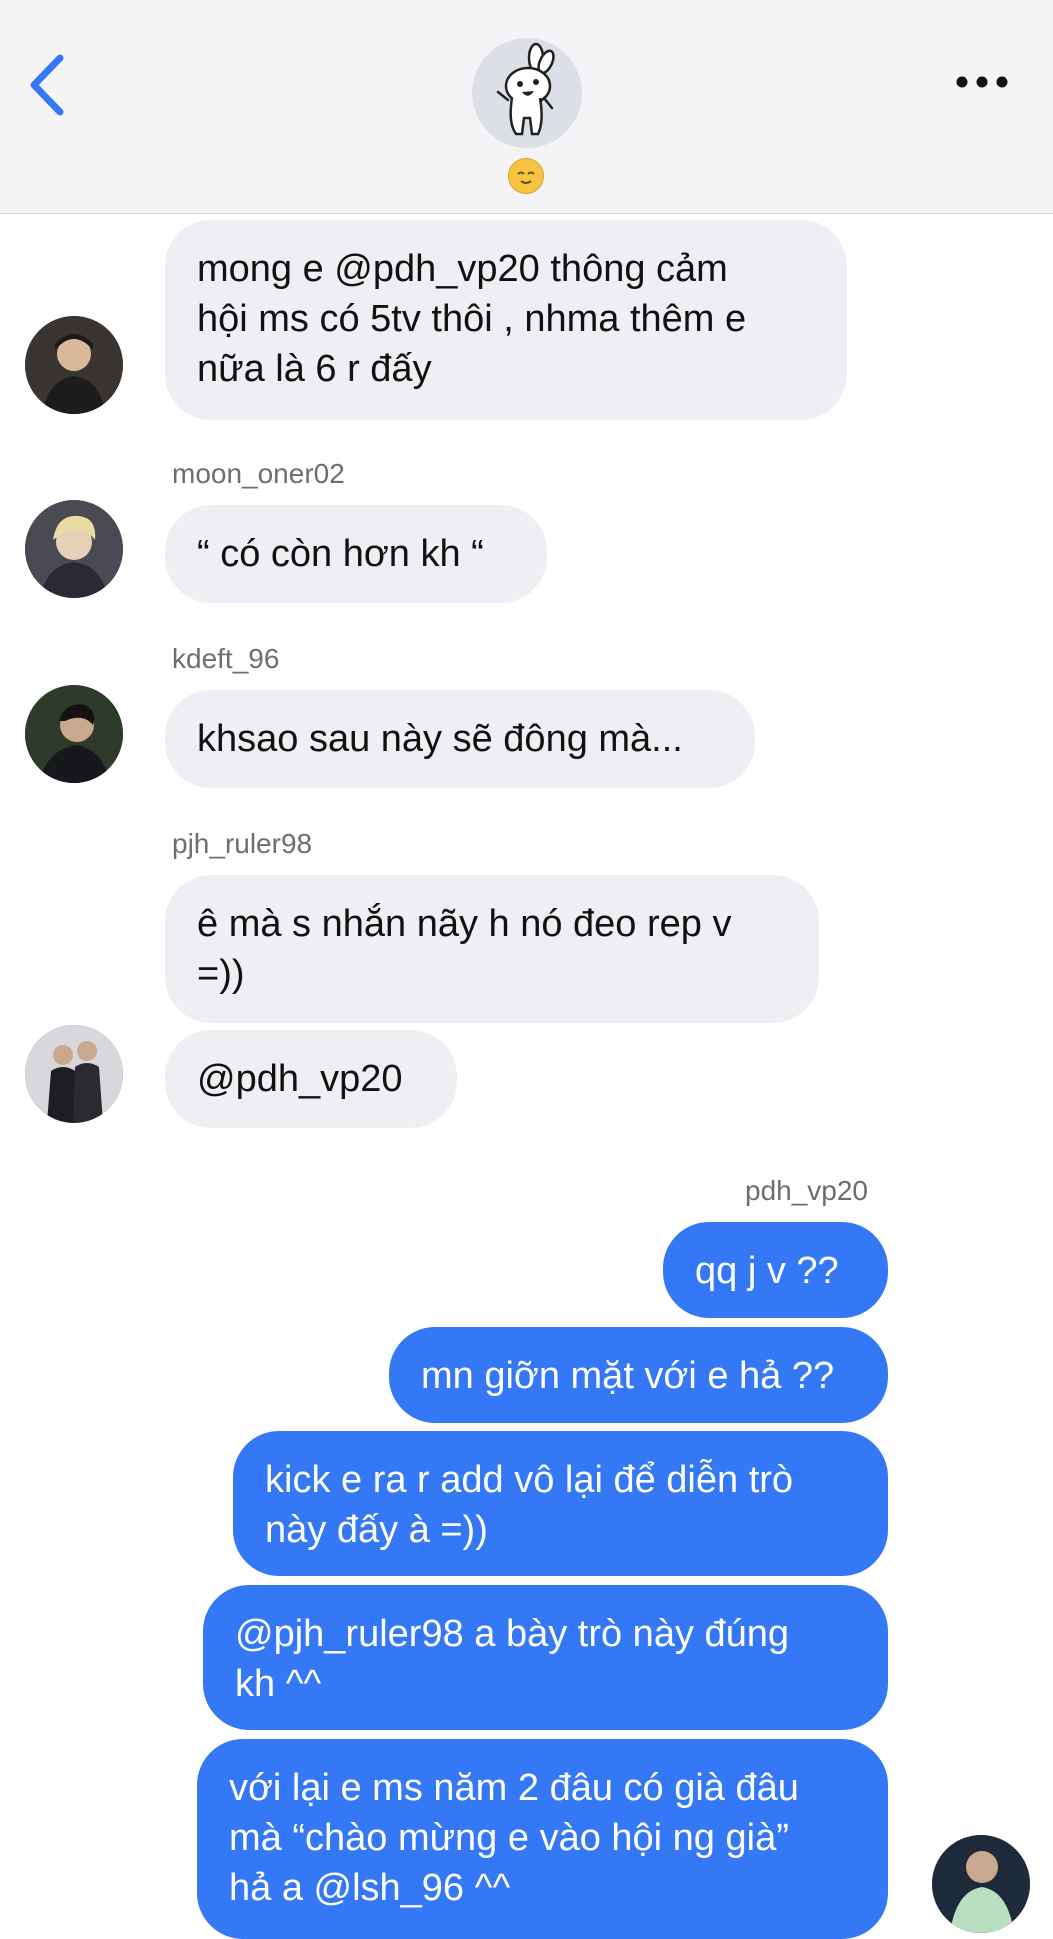 This screenshot has height=1939, width=1053. I want to click on ellipsis-icon, so click(982, 82).